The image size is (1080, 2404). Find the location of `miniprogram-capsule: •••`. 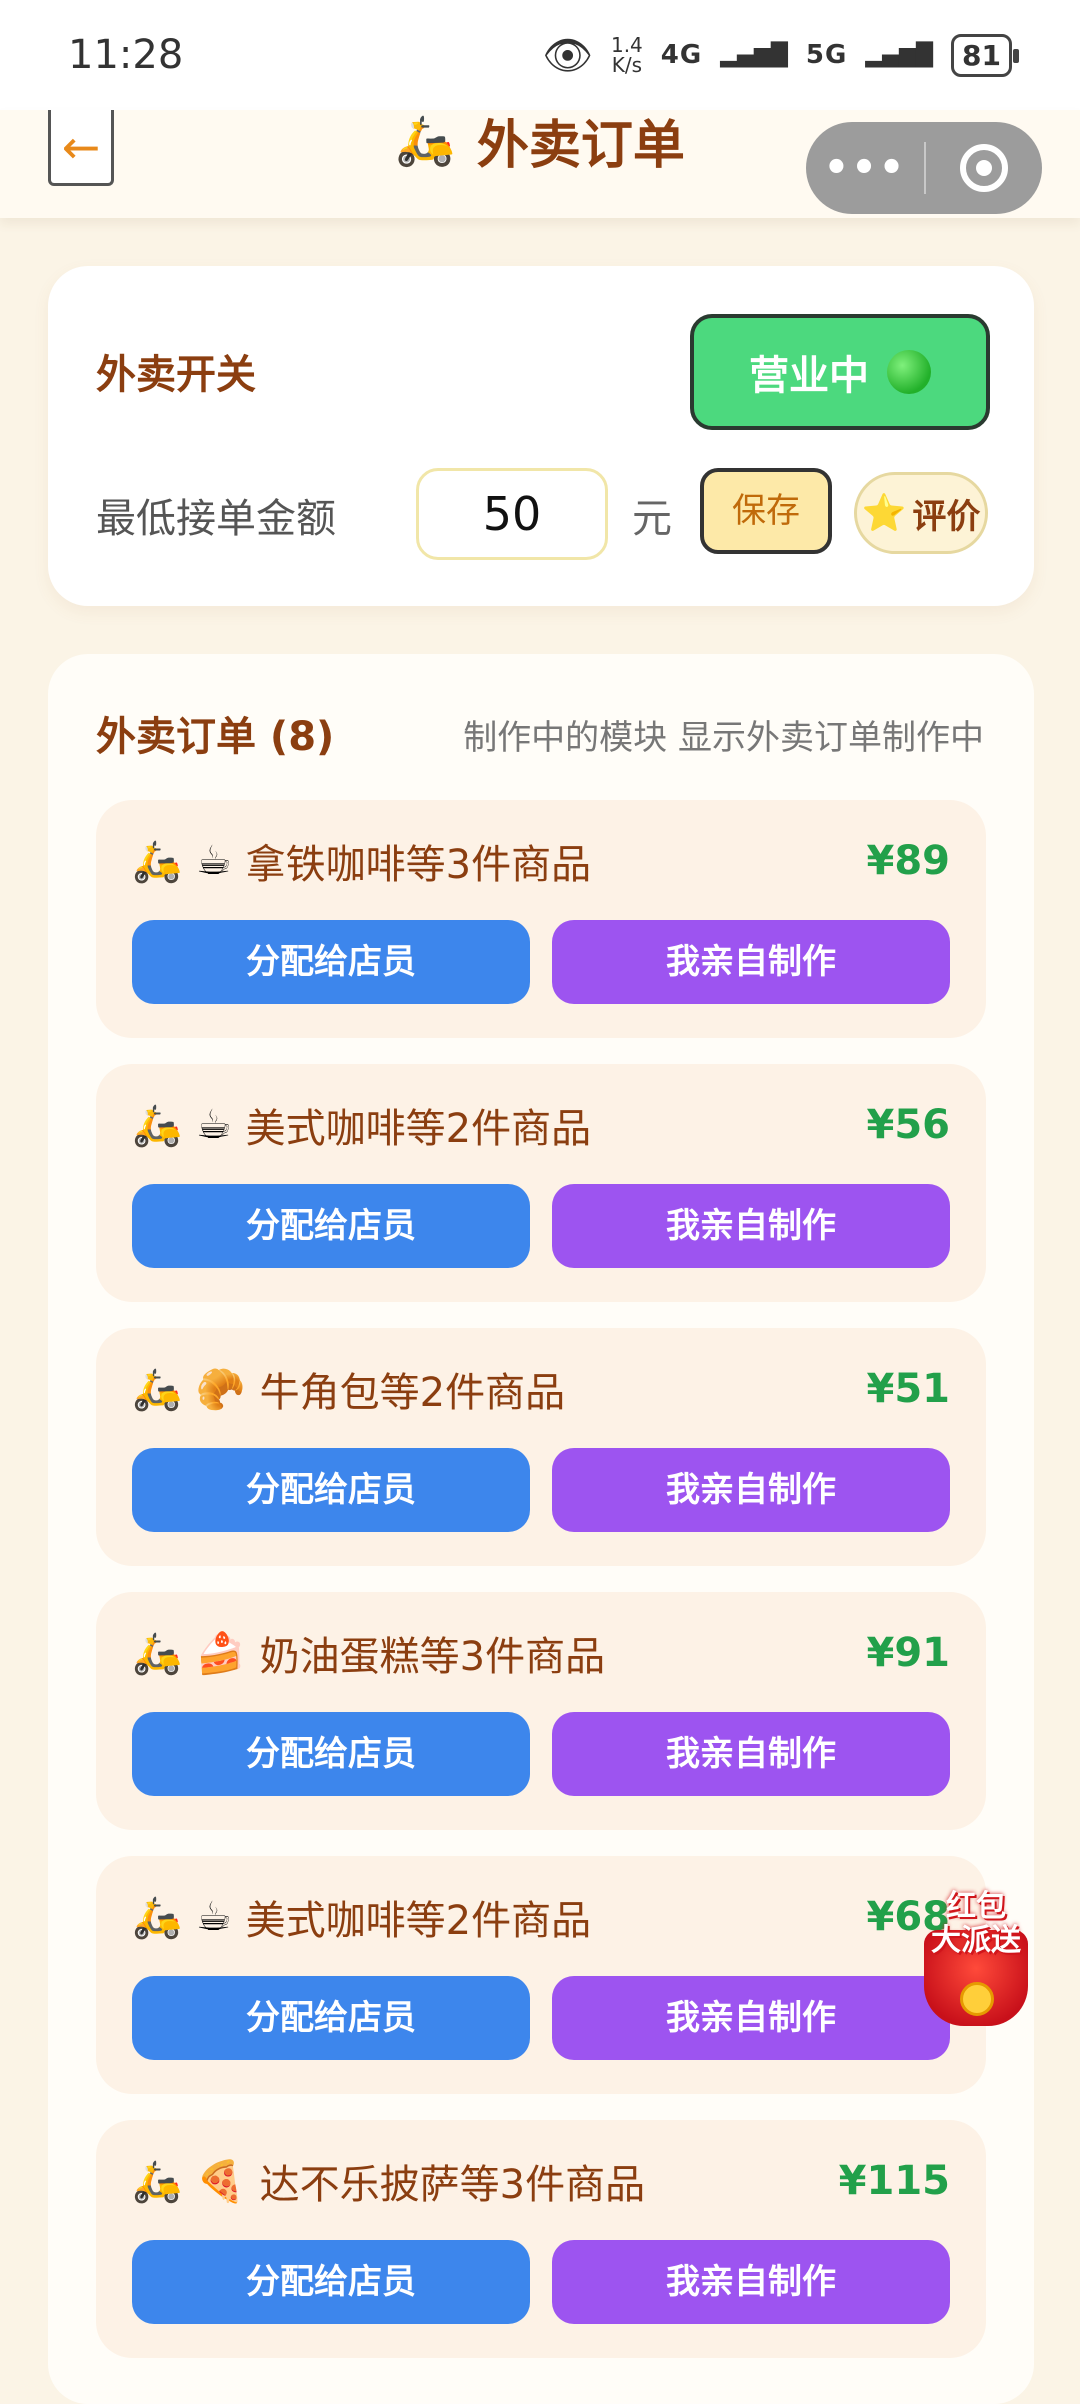

miniprogram-capsule: ••• is located at coordinates (924, 168).